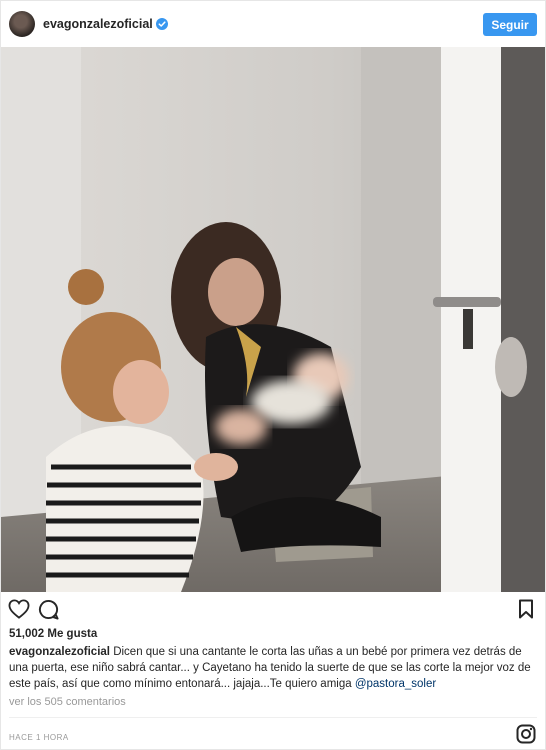 The width and height of the screenshot is (546, 750). What do you see at coordinates (526, 734) in the screenshot?
I see `instagram-logo-icon` at bounding box center [526, 734].